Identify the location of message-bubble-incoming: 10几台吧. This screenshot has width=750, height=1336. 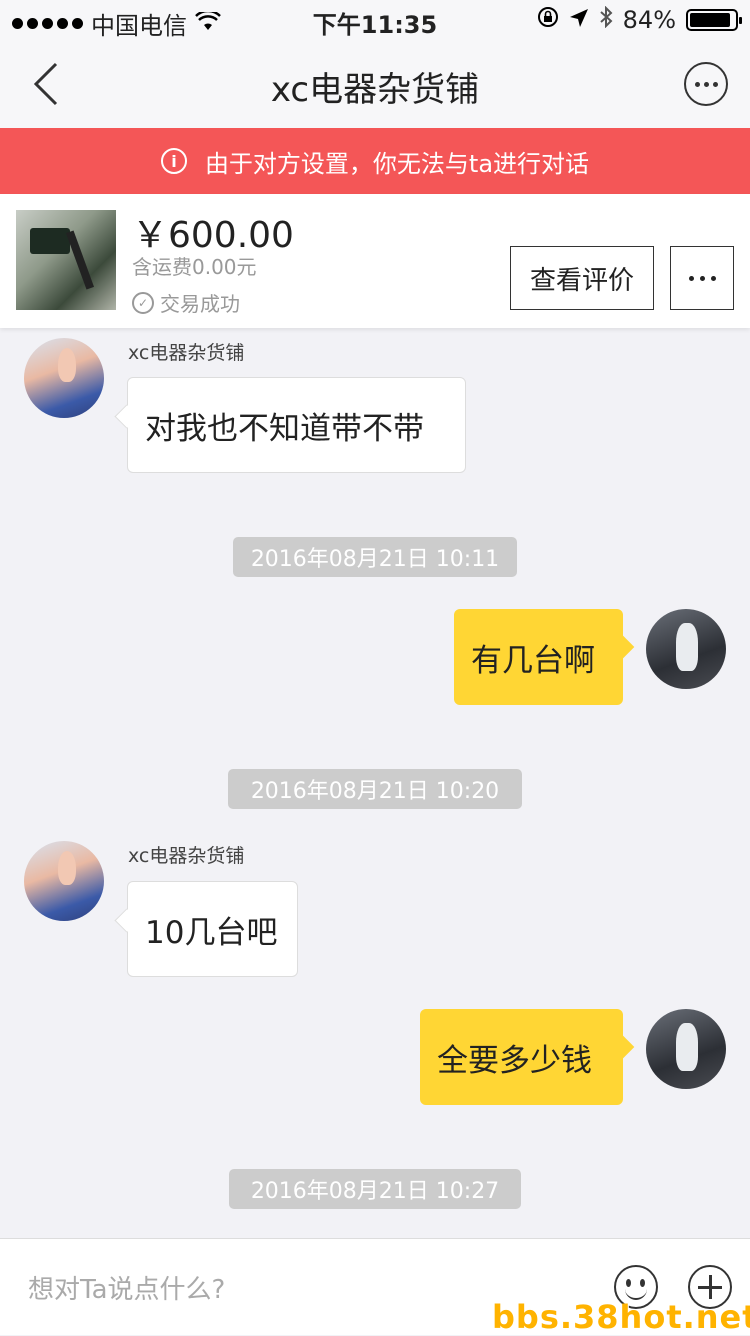
(212, 929).